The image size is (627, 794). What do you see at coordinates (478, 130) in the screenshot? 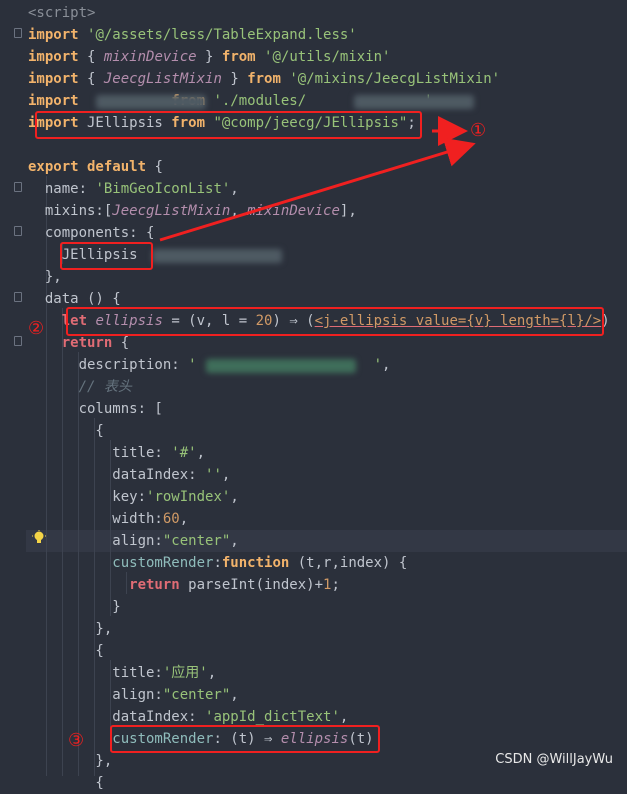
I see `marker-1: ①` at bounding box center [478, 130].